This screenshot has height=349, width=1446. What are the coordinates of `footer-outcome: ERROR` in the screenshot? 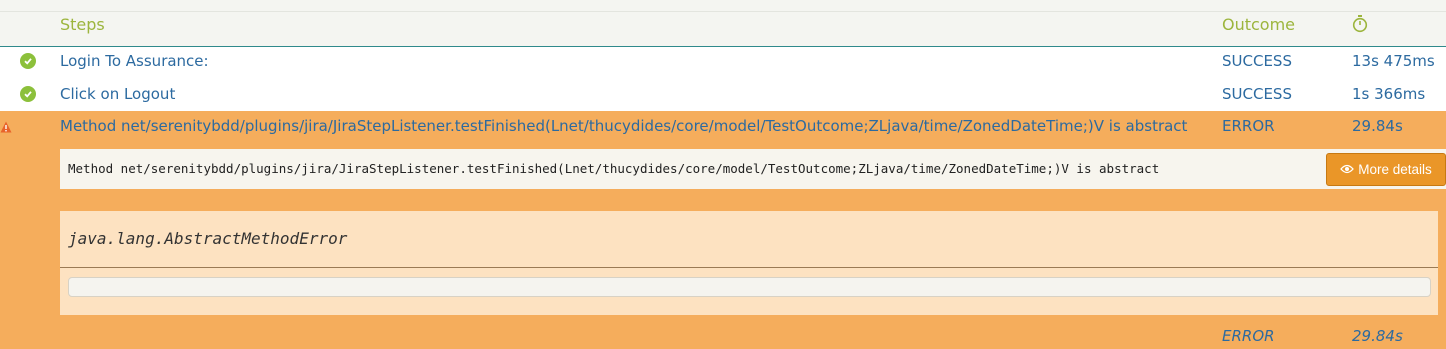 It's located at (1248, 336).